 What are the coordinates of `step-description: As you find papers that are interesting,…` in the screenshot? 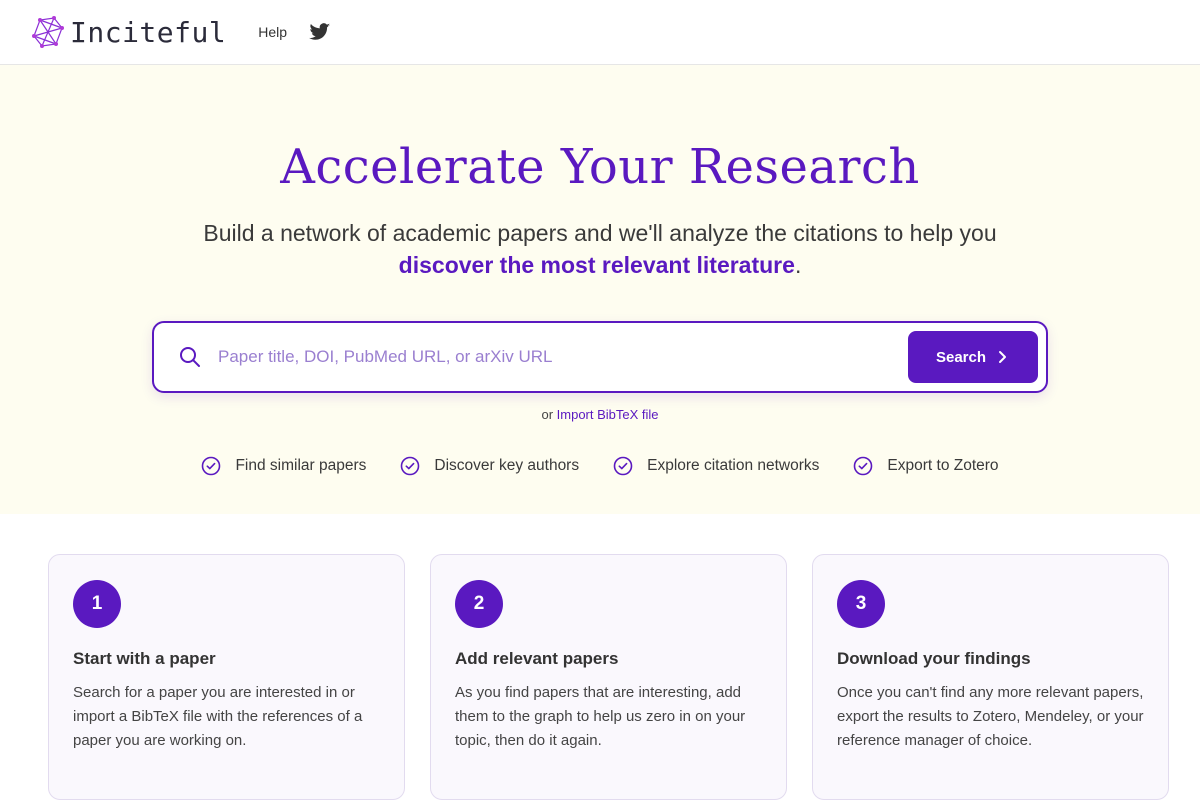 It's located at (600, 716).